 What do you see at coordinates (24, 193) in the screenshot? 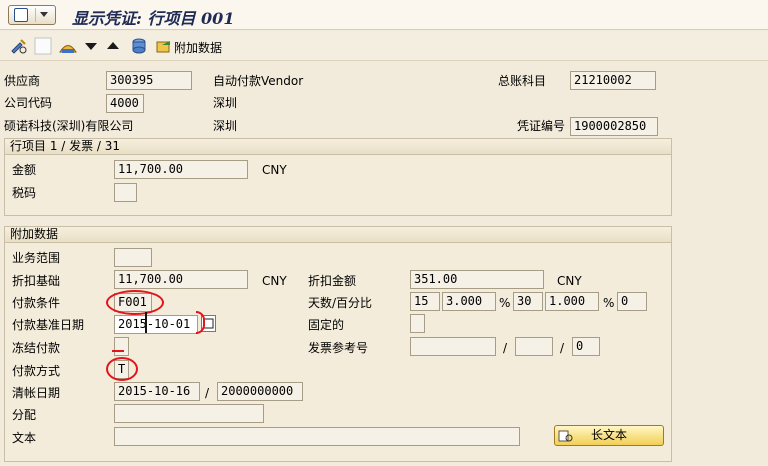
I see `tax-code-label: 税码` at bounding box center [24, 193].